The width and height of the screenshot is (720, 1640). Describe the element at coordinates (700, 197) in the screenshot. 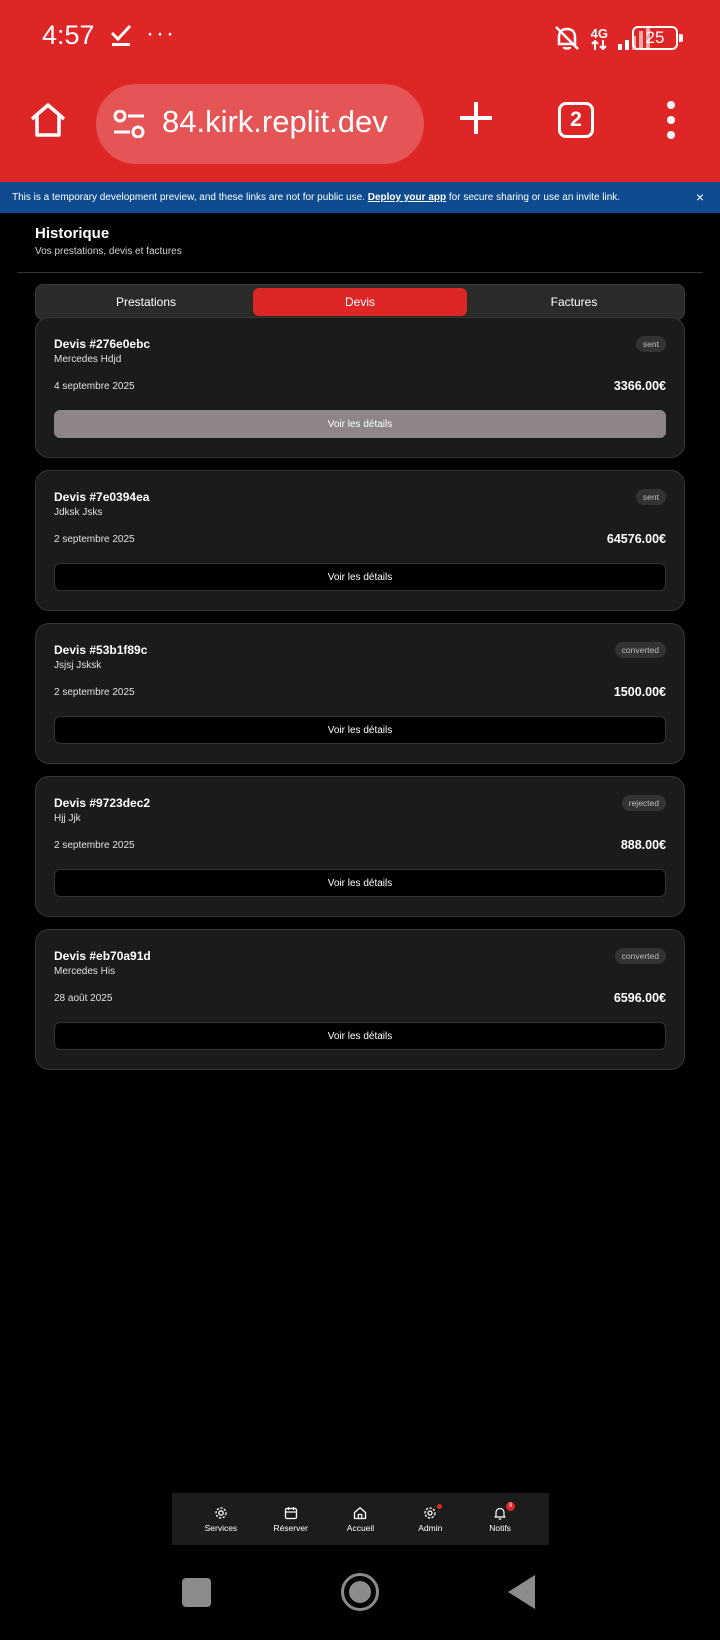

I see `close-icon: ×` at that location.